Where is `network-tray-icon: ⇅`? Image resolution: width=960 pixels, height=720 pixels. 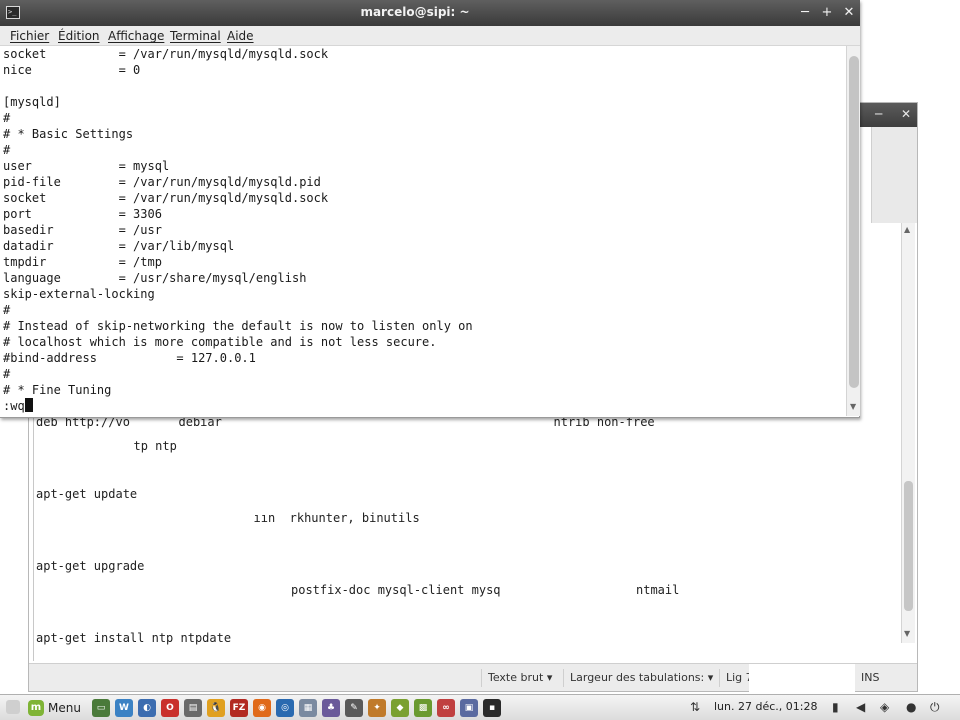 network-tray-icon: ⇅ is located at coordinates (695, 707).